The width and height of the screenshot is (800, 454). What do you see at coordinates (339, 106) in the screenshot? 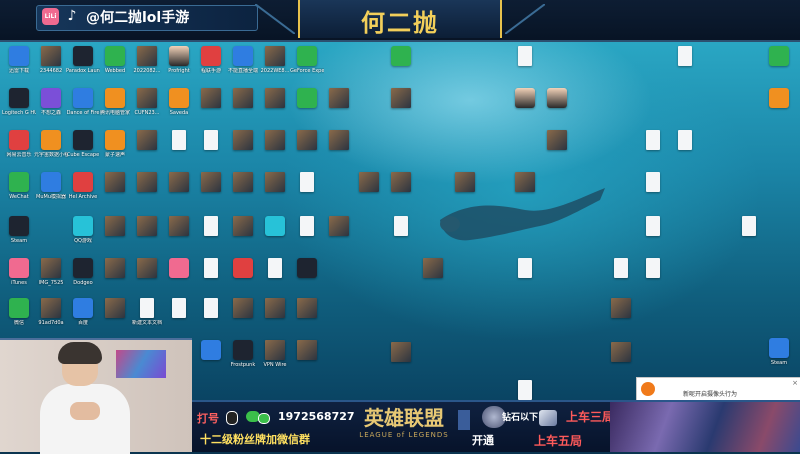
I see `desktop-icon-x41` at bounding box center [339, 106].